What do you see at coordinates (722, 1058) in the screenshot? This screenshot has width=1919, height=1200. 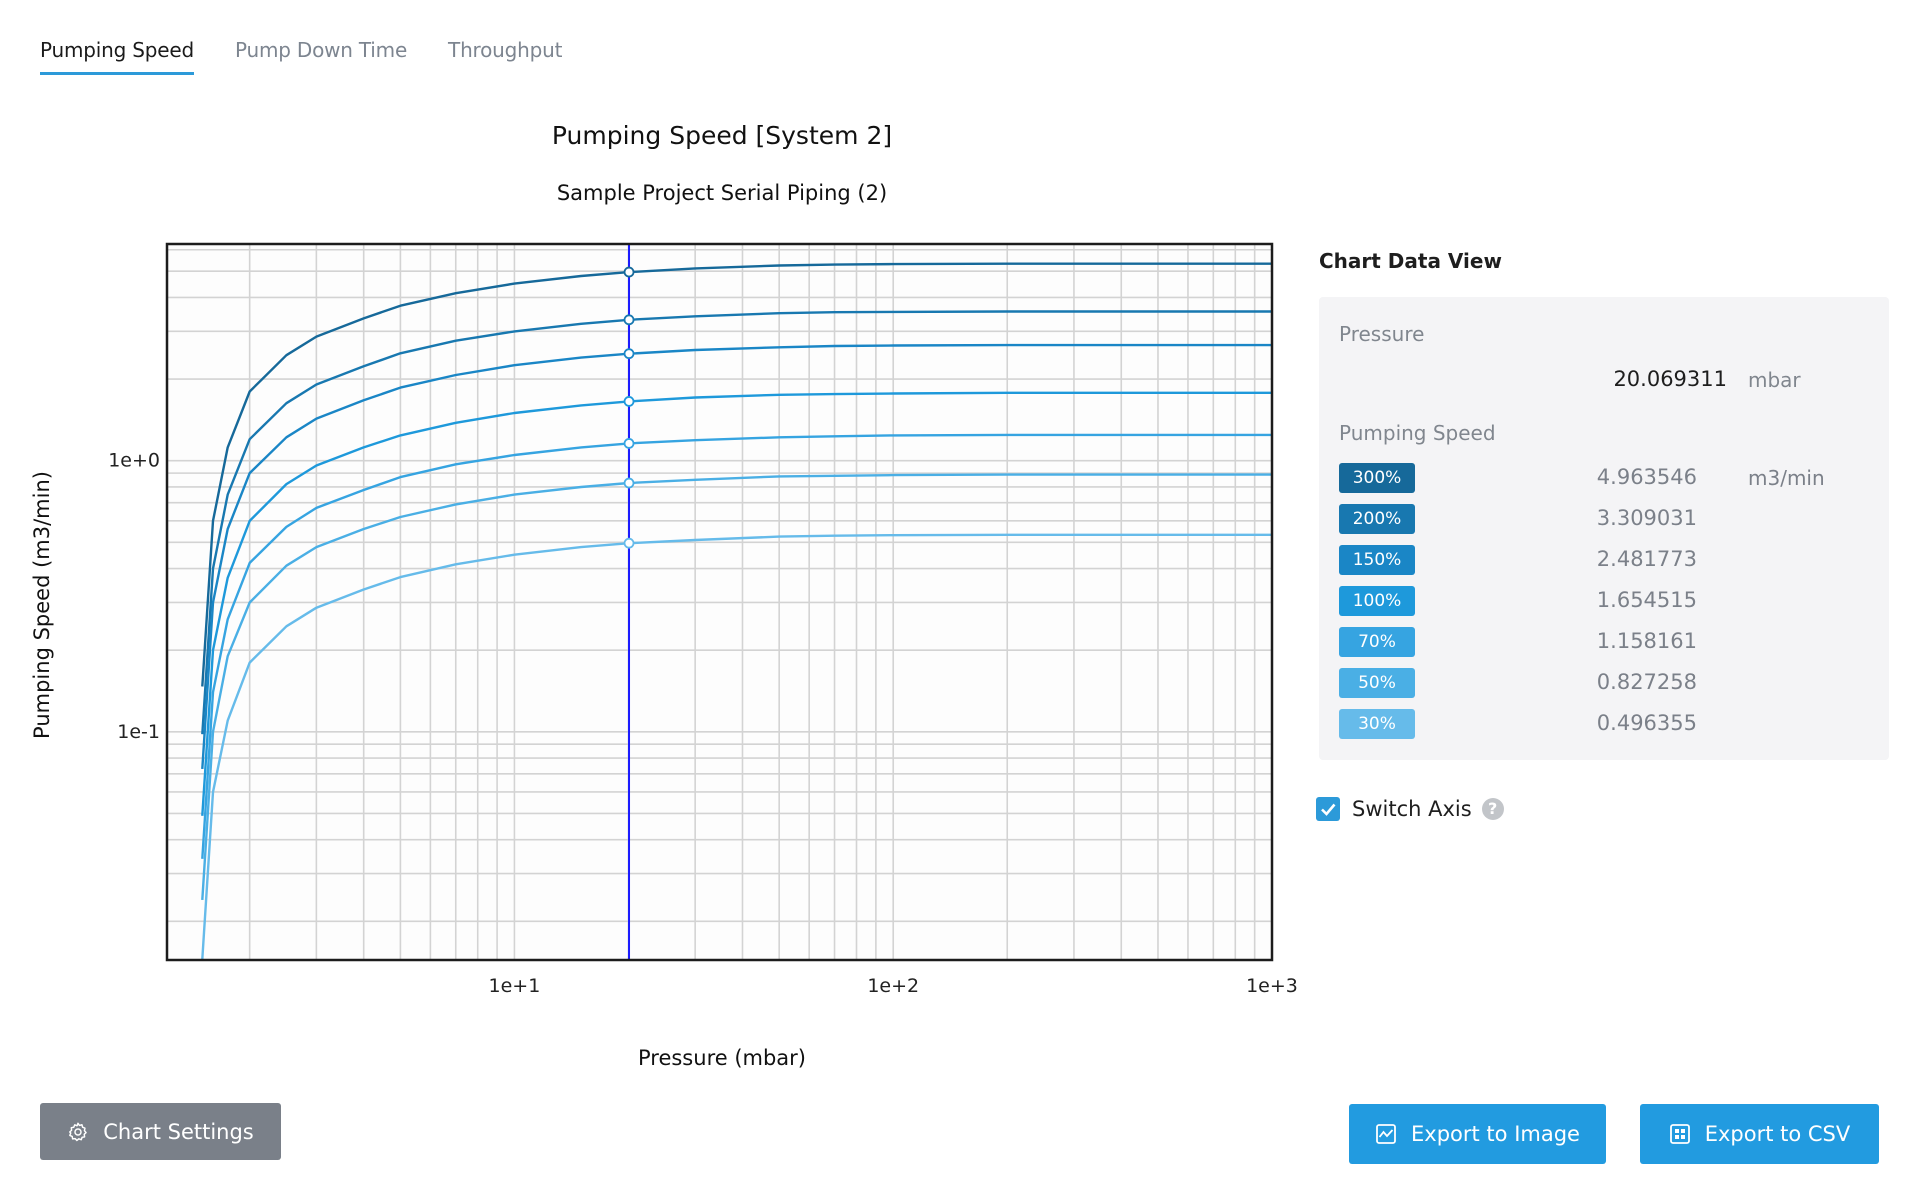 I see `x-axis-label: Pressure (mbar)` at bounding box center [722, 1058].